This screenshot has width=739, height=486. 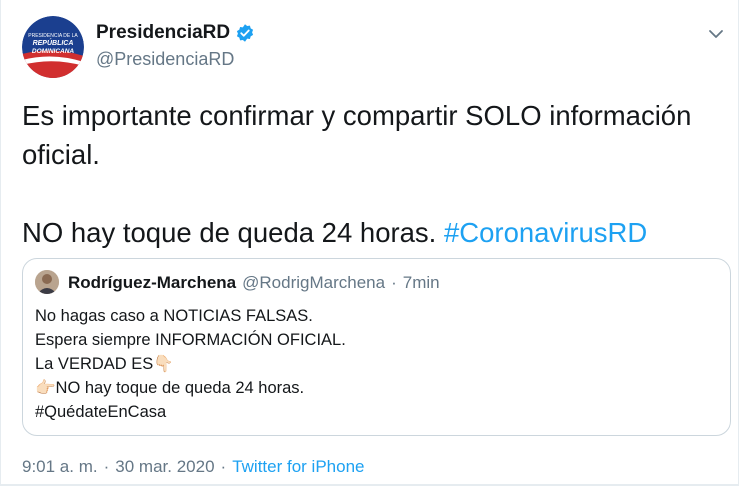 I want to click on quoted-line: 👉🏻NO hay toque de queda 24 horas., so click(x=170, y=388).